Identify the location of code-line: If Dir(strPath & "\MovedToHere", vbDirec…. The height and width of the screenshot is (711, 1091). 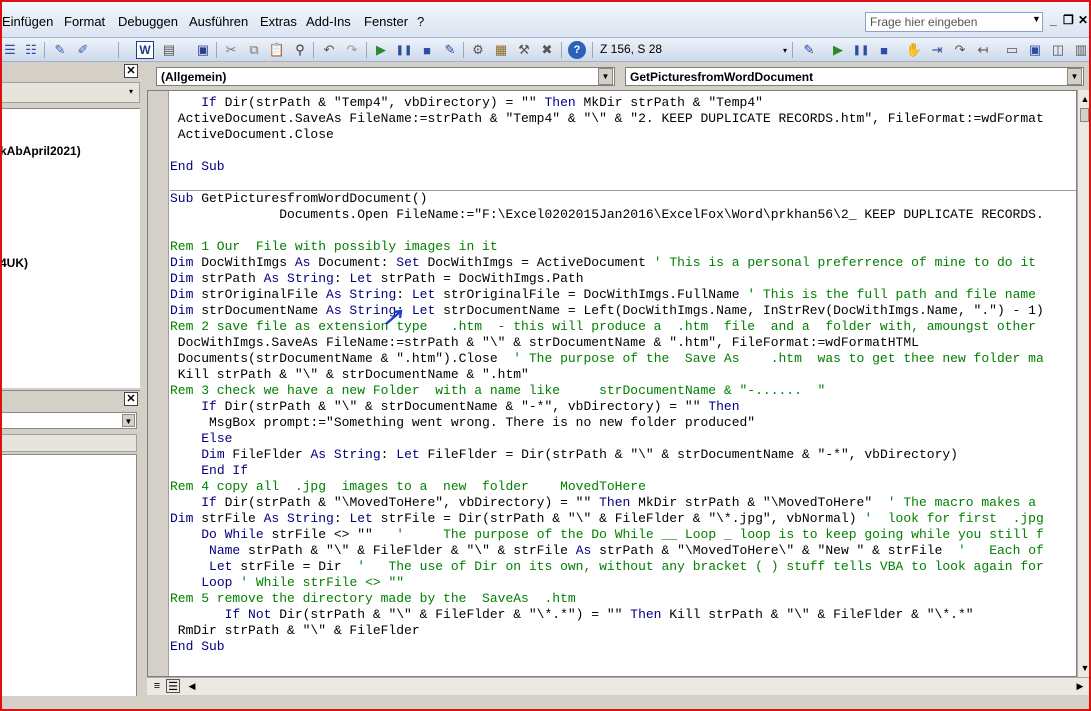
(623, 503).